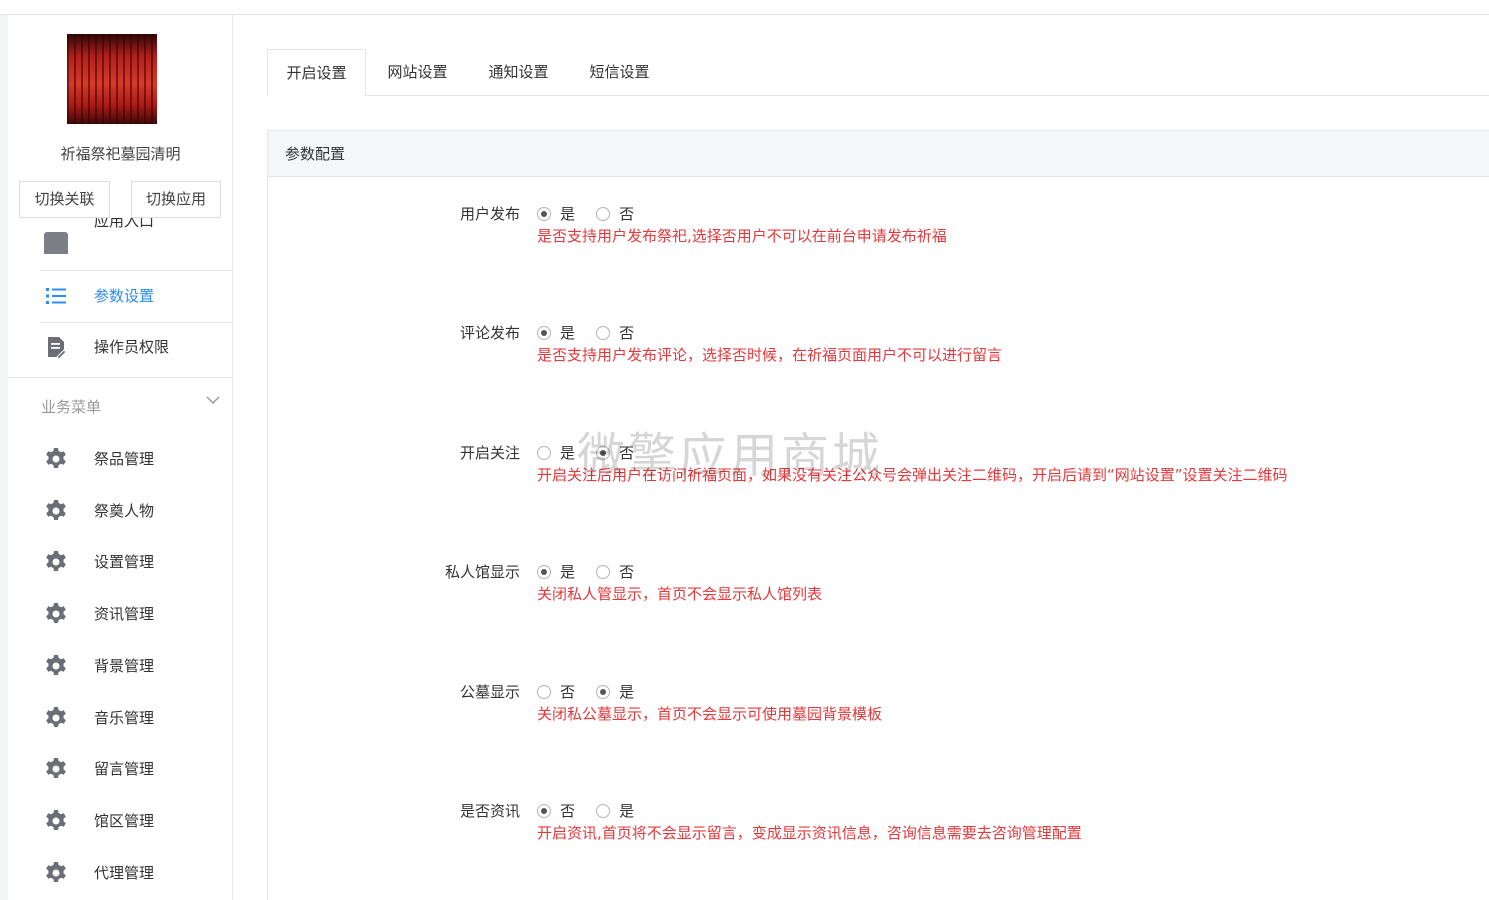  What do you see at coordinates (770, 355) in the screenshot?
I see `field-hint: 是否支持用户发布评论，选择否时候，在祈福页面用户不可以进行留言` at bounding box center [770, 355].